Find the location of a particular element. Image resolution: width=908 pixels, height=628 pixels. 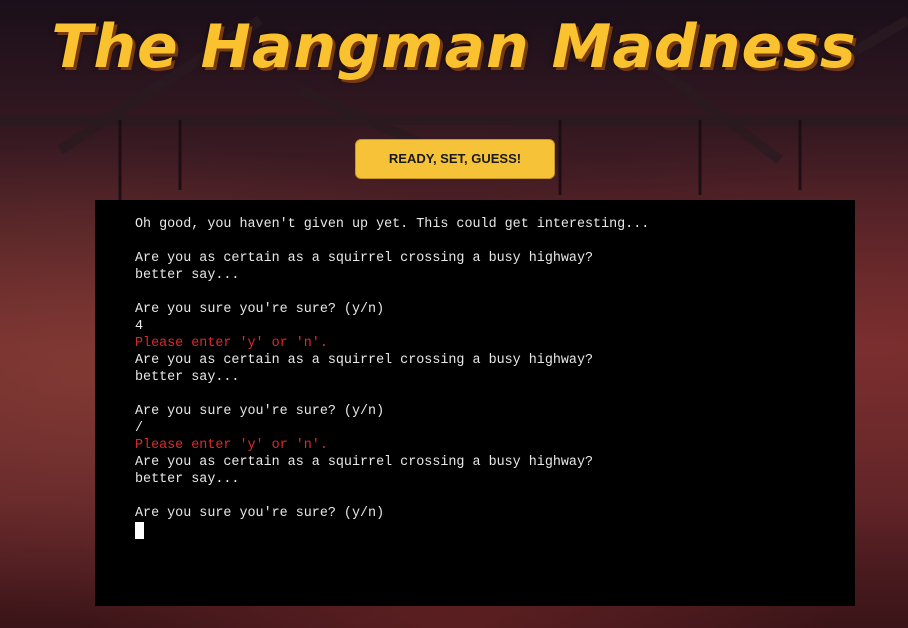

terminal-line: 4 is located at coordinates (139, 326).